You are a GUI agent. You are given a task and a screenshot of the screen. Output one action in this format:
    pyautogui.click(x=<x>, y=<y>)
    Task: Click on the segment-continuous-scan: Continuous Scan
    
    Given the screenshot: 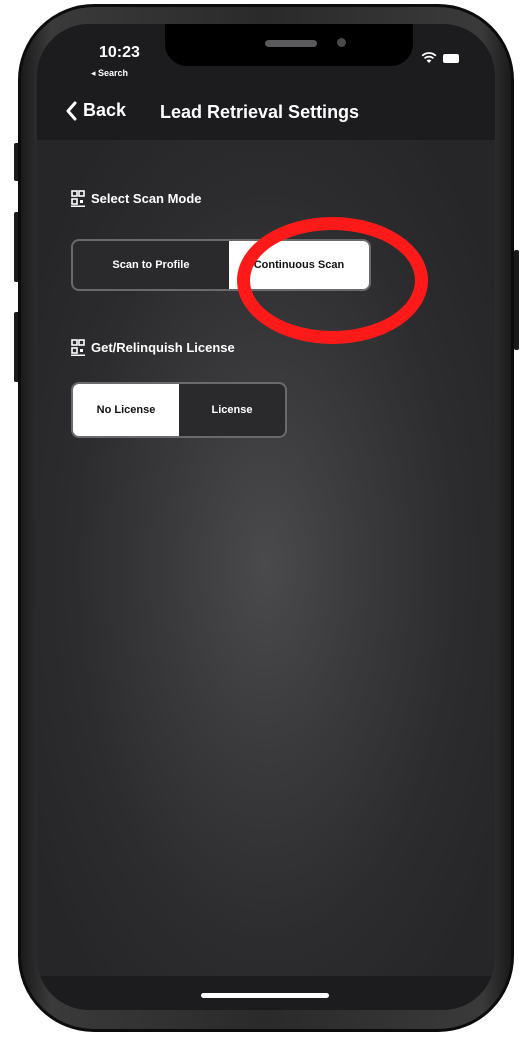 What is the action you would take?
    pyautogui.click(x=298, y=265)
    